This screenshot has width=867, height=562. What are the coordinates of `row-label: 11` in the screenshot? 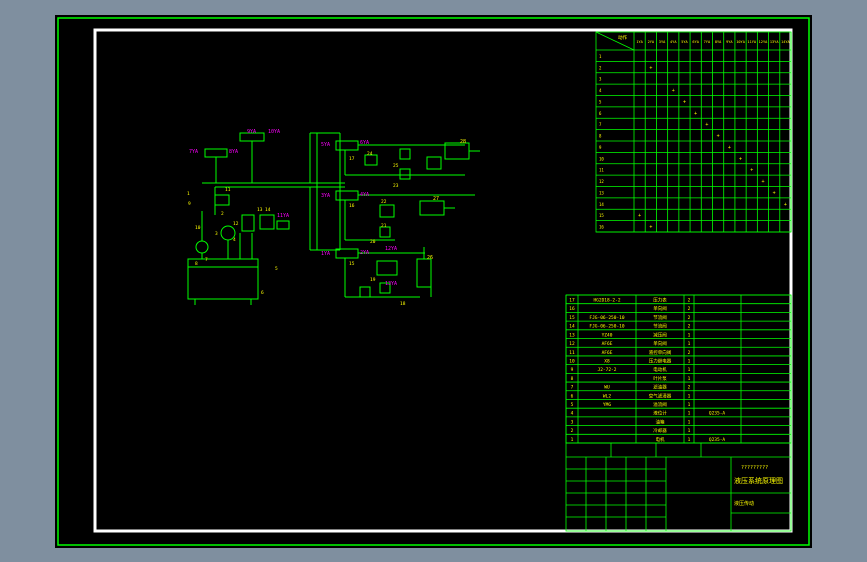 It's located at (601, 170).